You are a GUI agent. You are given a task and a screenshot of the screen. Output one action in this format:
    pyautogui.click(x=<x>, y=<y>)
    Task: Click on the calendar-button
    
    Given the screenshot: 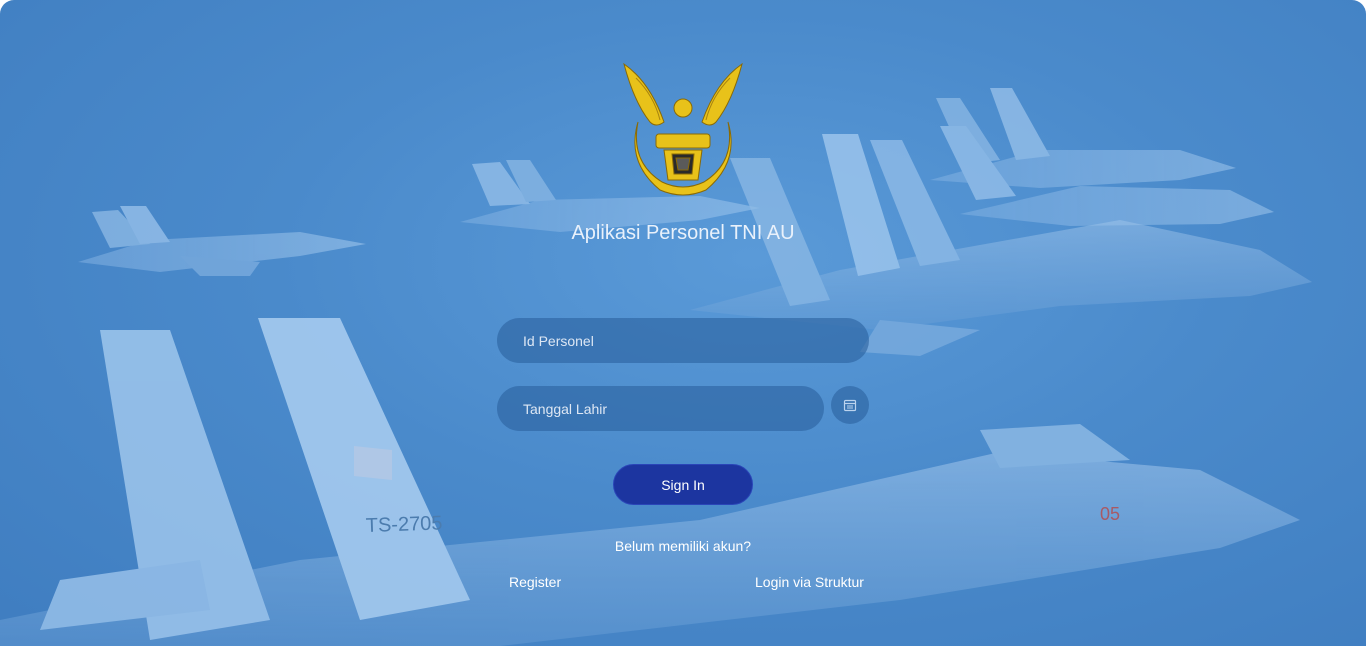 What is the action you would take?
    pyautogui.click(x=850, y=405)
    